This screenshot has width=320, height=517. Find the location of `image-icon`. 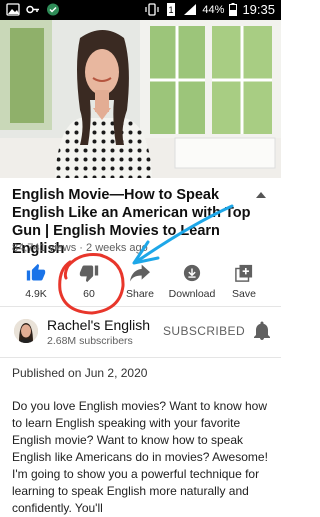

image-icon is located at coordinates (13, 9).